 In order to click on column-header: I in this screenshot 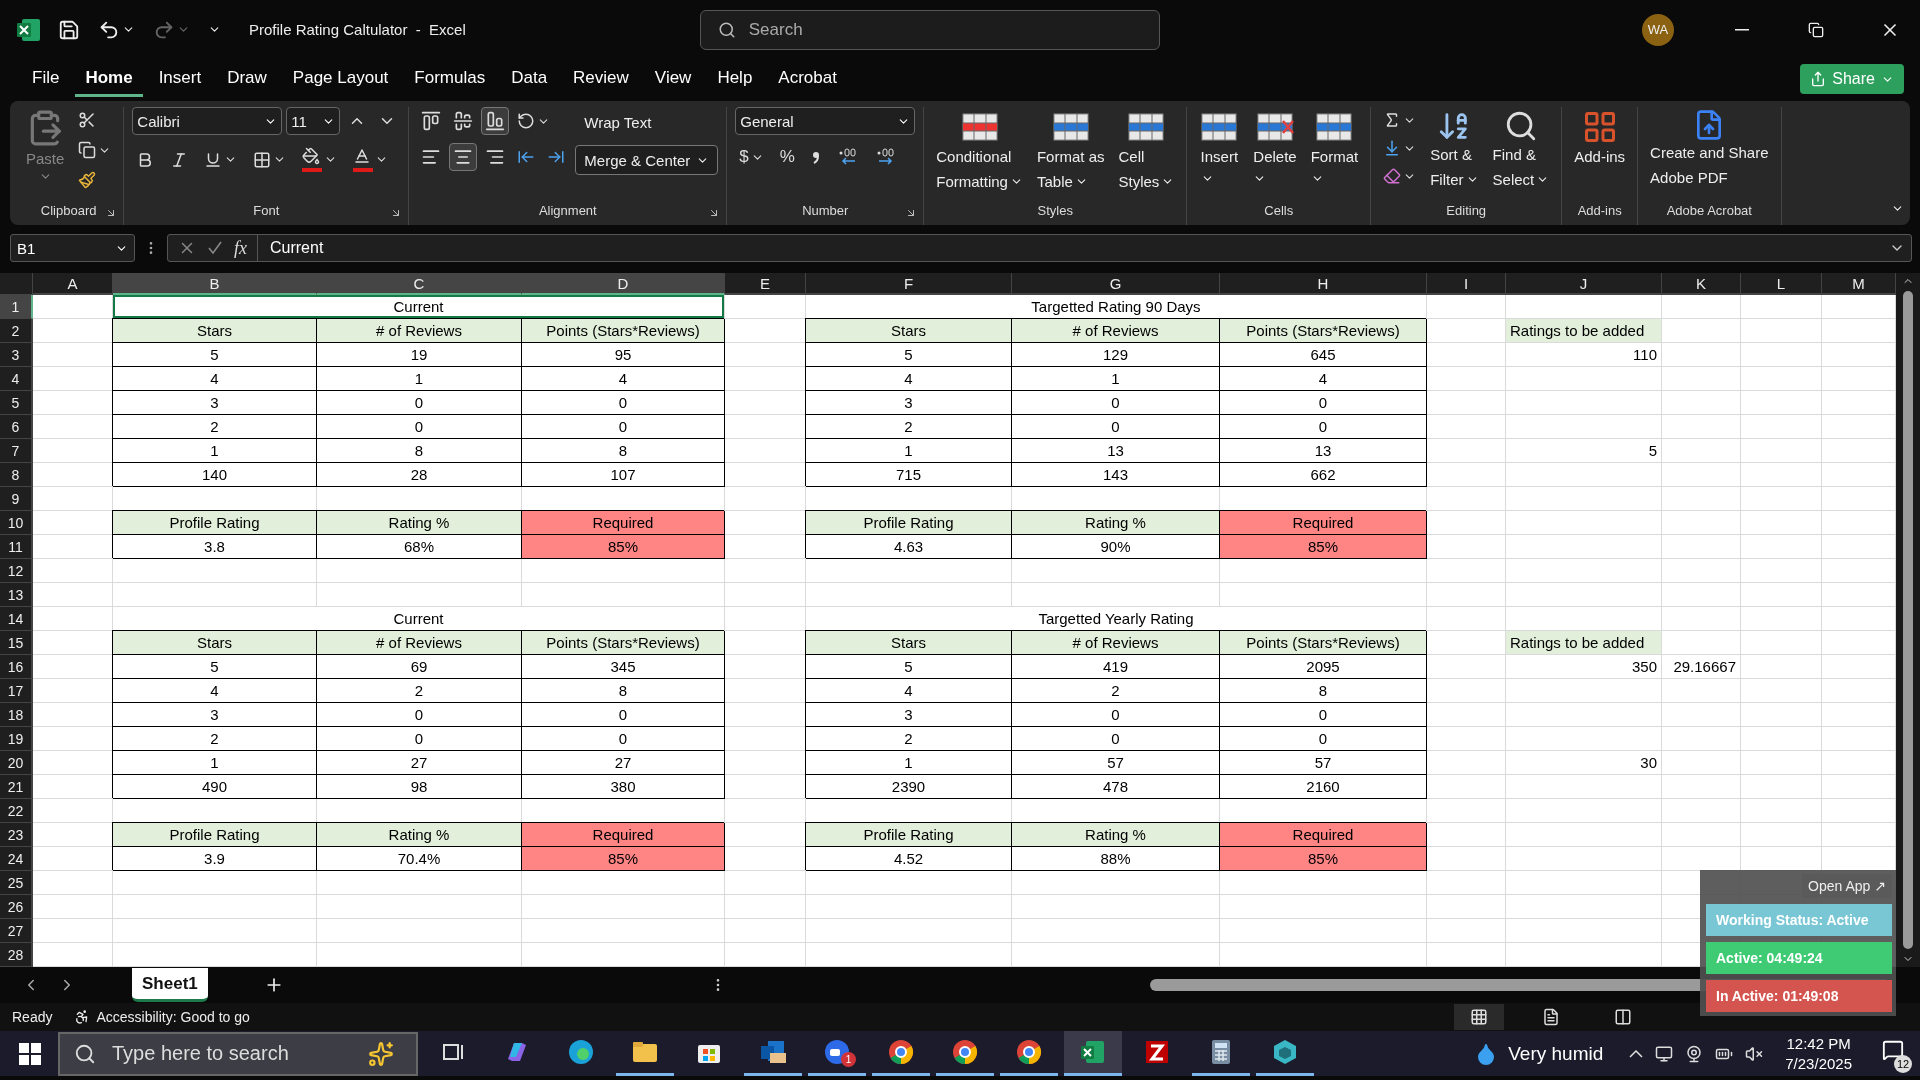, I will do `click(1466, 284)`.